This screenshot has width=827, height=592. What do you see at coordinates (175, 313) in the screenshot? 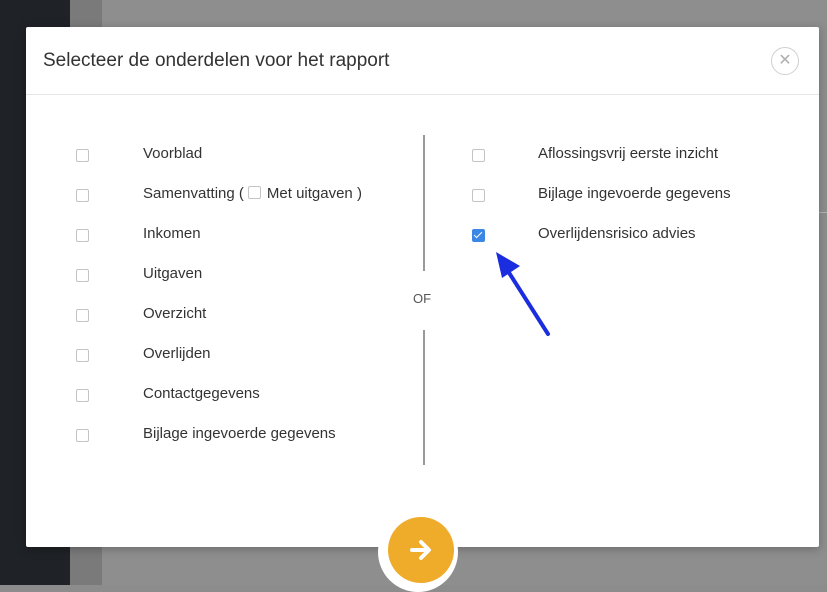
I see `option-label: Overzicht` at bounding box center [175, 313].